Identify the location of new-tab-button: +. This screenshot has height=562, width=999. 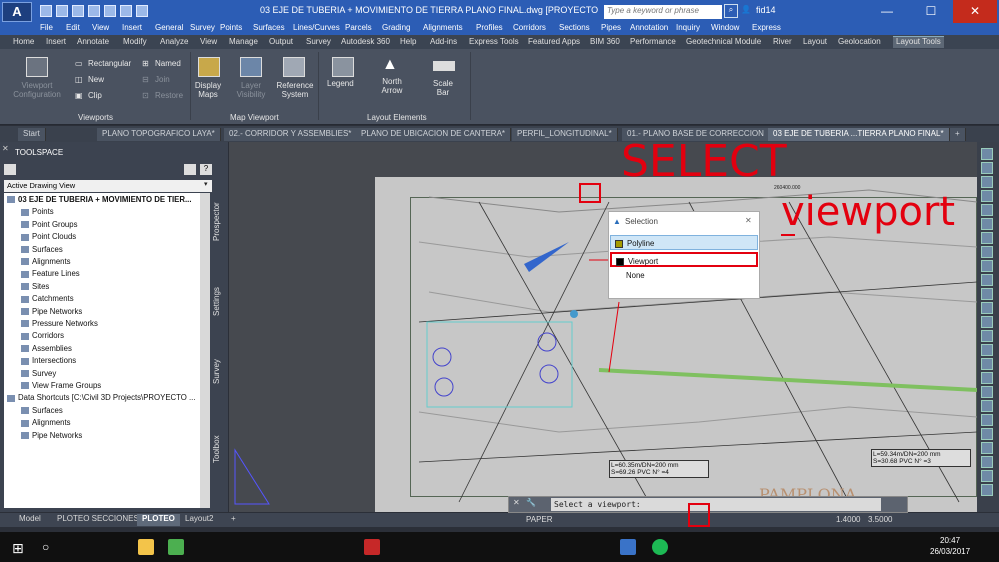
(958, 134).